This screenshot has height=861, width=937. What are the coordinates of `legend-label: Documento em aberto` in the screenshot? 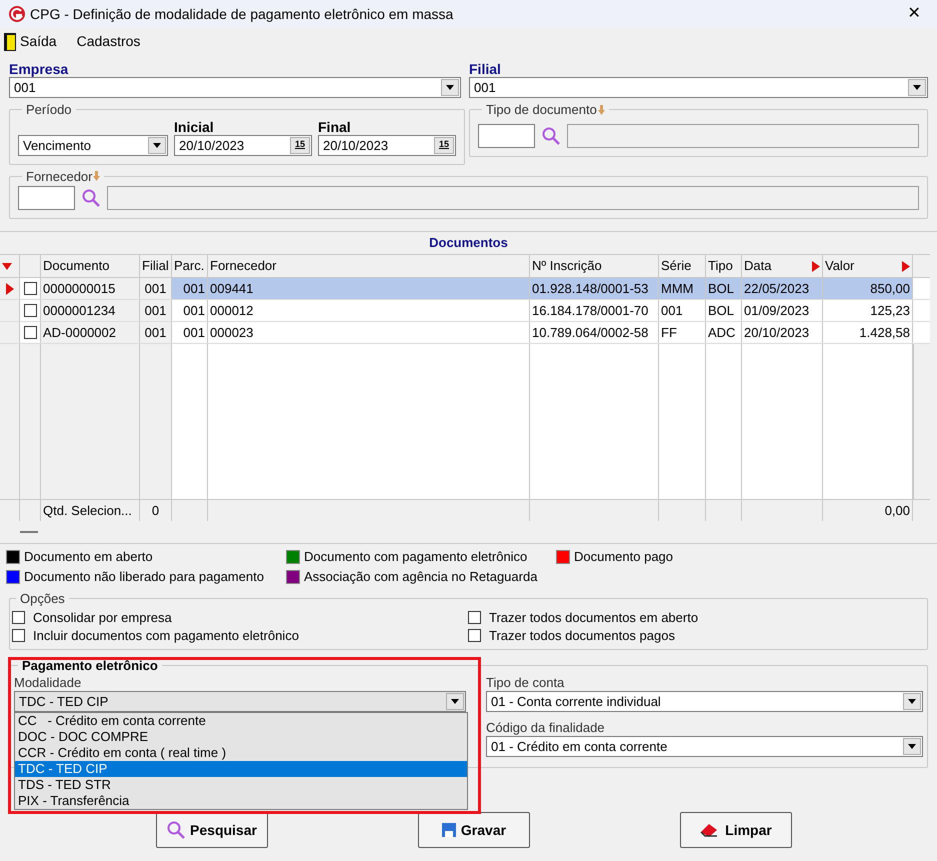 It's located at (88, 557).